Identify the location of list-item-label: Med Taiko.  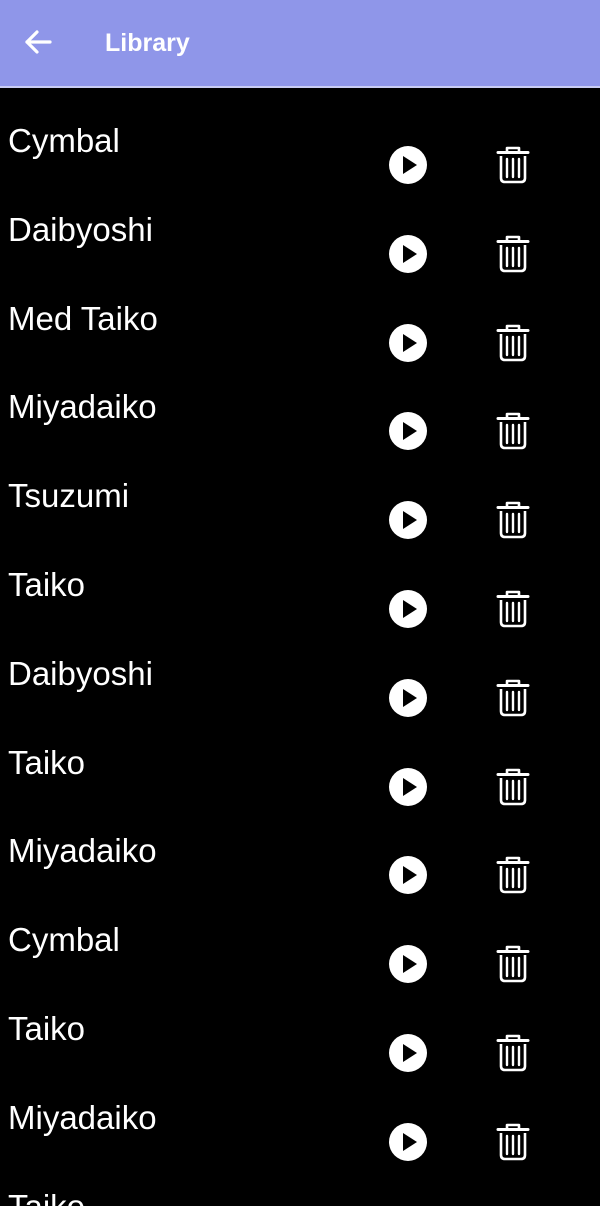
(83, 318).